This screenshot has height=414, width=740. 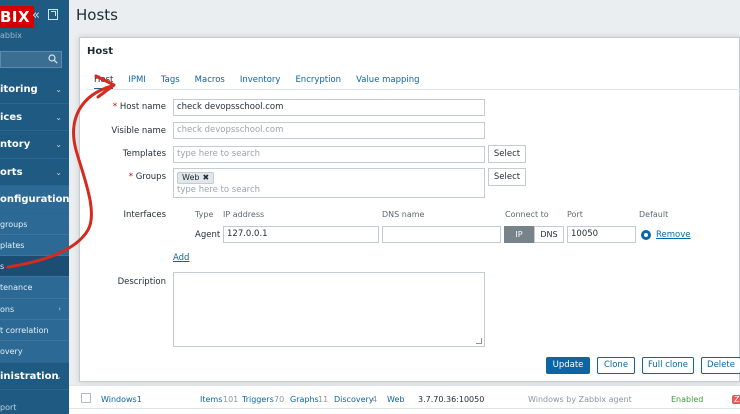 What do you see at coordinates (258, 399) in the screenshot?
I see `triggers-link: Triggers` at bounding box center [258, 399].